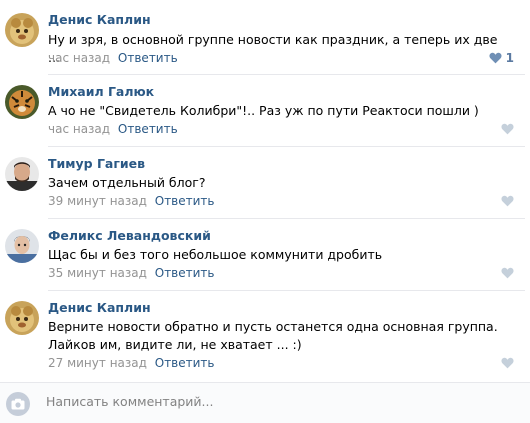  What do you see at coordinates (97, 363) in the screenshot?
I see `comment-time: 27 минут назад` at bounding box center [97, 363].